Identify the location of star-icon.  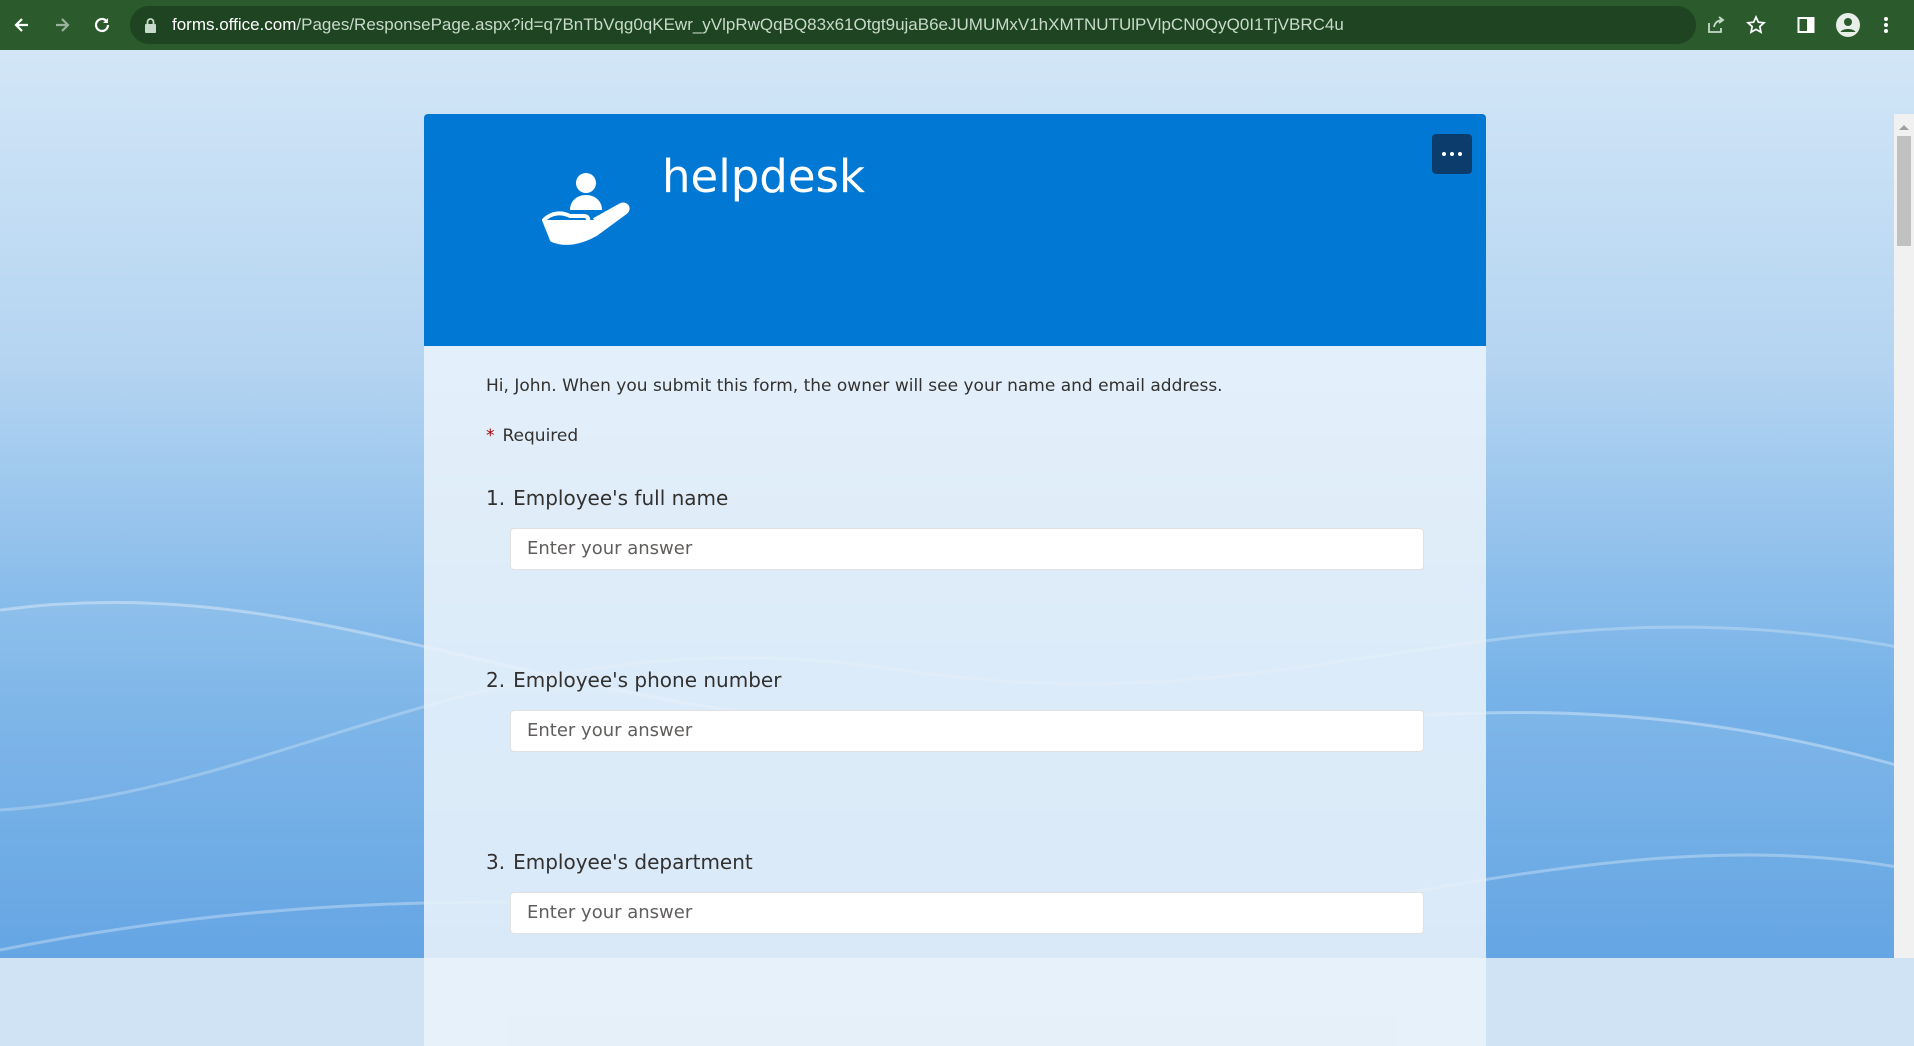
(1756, 25).